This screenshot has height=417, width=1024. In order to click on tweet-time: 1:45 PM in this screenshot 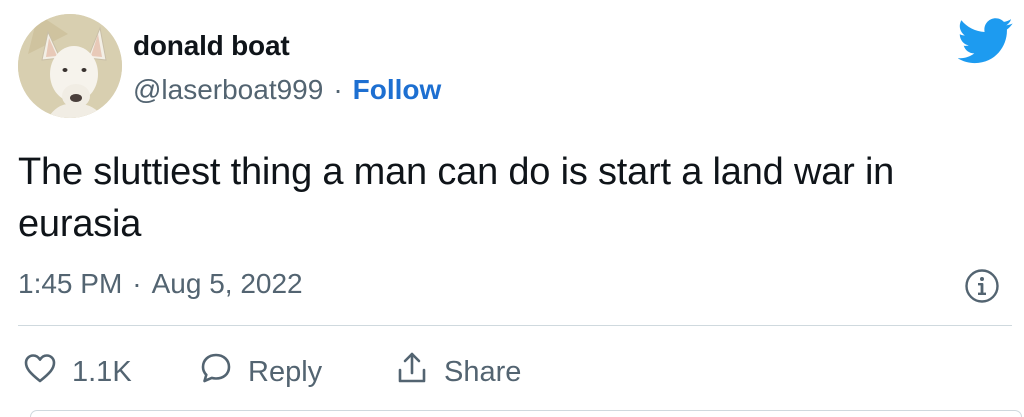, I will do `click(70, 284)`.